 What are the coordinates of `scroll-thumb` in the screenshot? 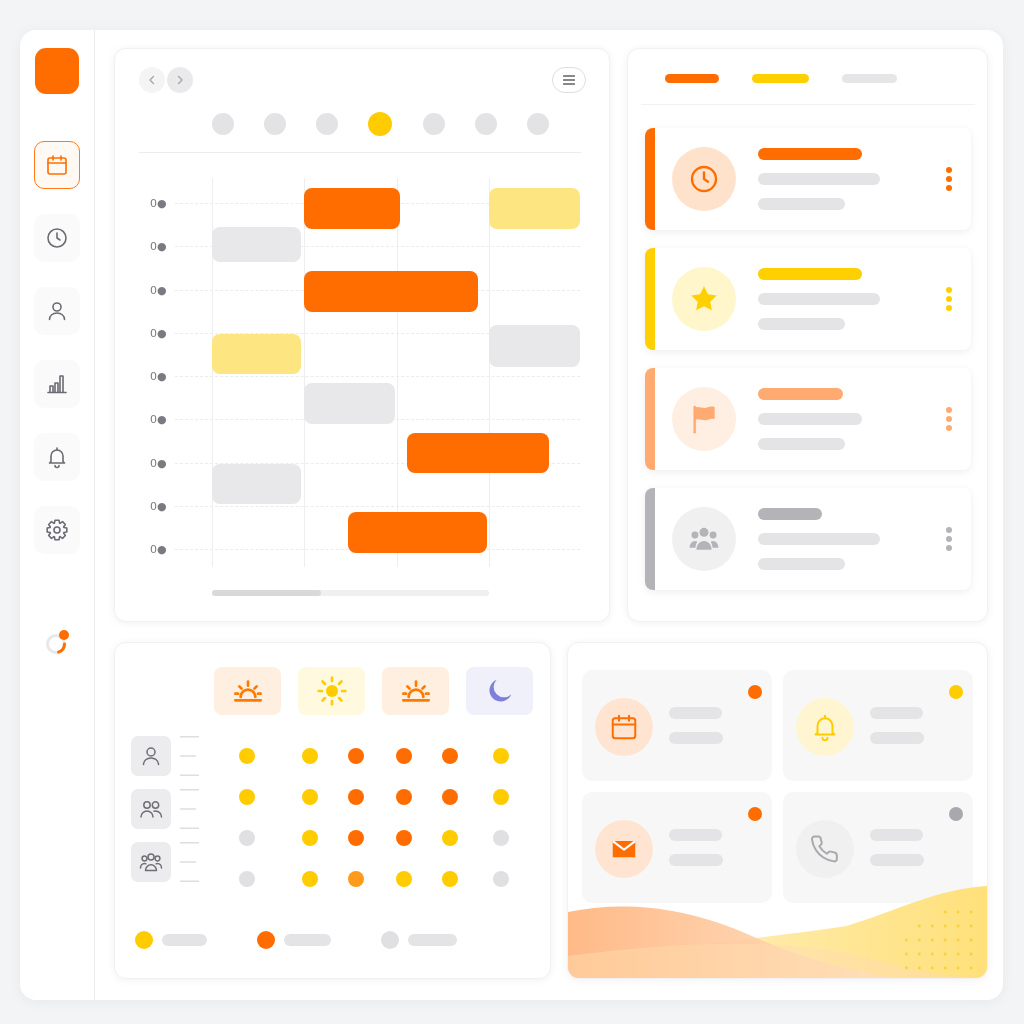 It's located at (266, 593).